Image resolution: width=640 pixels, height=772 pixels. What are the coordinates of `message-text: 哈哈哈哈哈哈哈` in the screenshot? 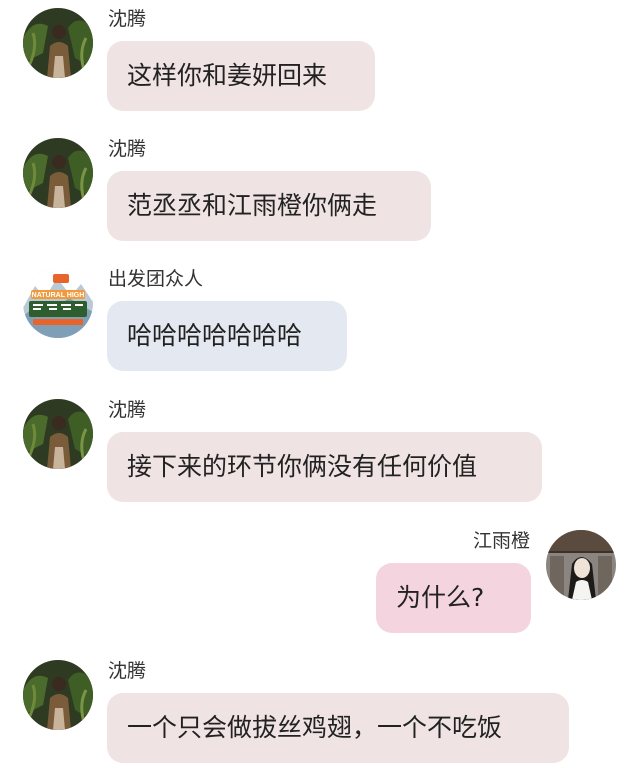 It's located at (215, 335).